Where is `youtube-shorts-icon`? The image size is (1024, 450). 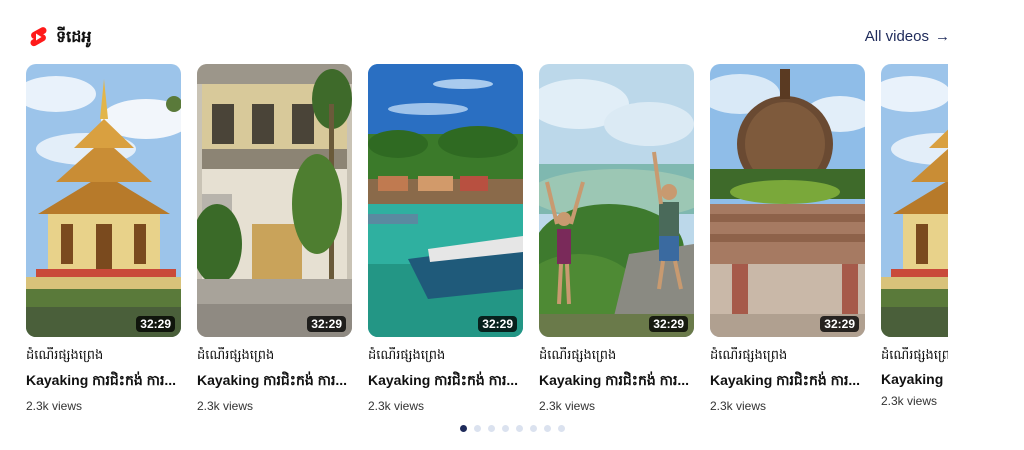 youtube-shorts-icon is located at coordinates (38, 37).